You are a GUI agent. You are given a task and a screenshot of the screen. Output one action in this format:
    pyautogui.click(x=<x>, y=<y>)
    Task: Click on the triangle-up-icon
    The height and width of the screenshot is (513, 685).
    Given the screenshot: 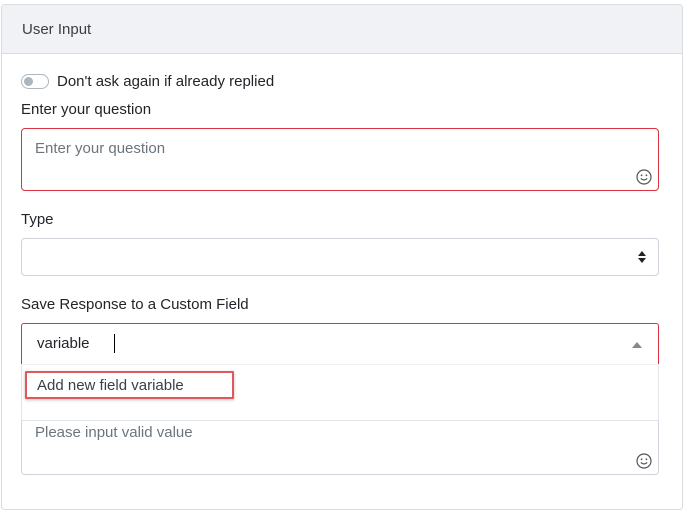 What is the action you would take?
    pyautogui.click(x=637, y=345)
    